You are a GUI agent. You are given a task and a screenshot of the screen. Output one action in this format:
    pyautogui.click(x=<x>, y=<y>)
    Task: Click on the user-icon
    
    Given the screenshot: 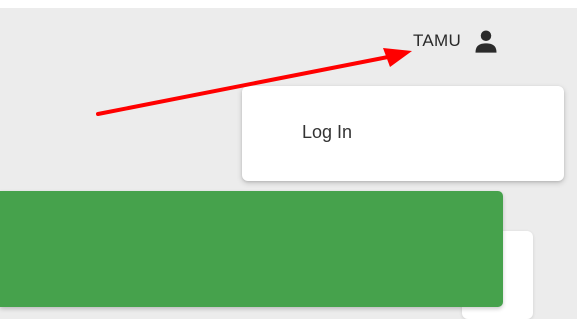 What is the action you would take?
    pyautogui.click(x=486, y=41)
    